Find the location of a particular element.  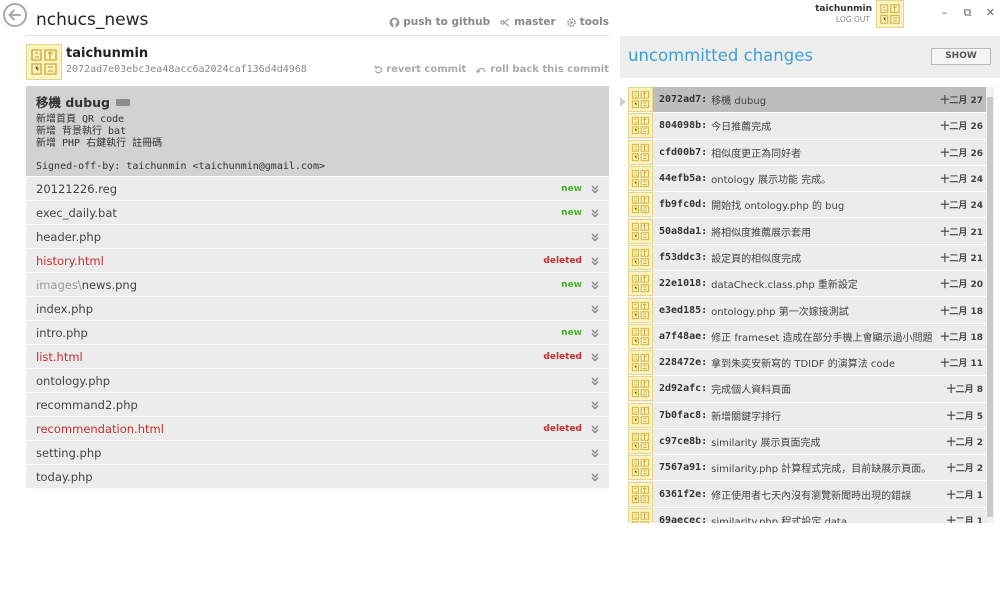

commit-actions: revert commit roll back this commit is located at coordinates (491, 69).